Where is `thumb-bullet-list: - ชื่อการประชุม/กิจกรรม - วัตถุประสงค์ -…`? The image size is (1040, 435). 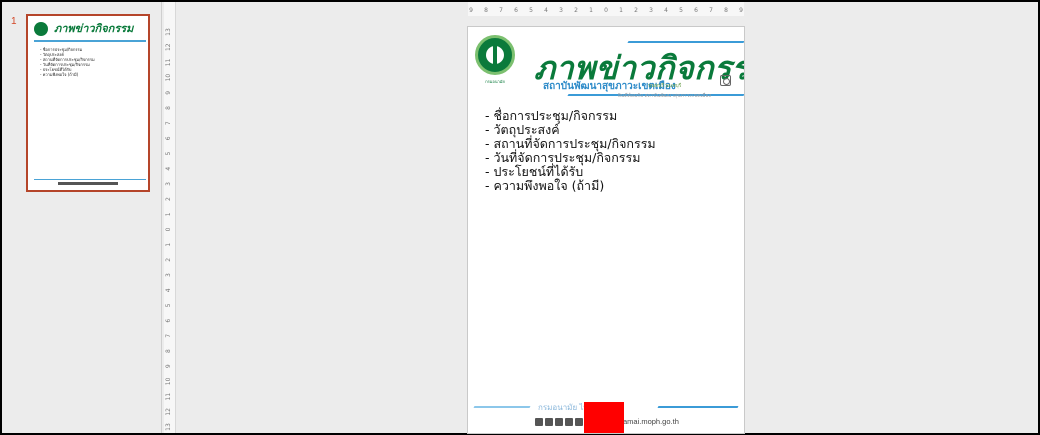 thumb-bullet-list: - ชื่อการประชุม/กิจกรรม - วัตถุประสงค์ -… is located at coordinates (67, 62).